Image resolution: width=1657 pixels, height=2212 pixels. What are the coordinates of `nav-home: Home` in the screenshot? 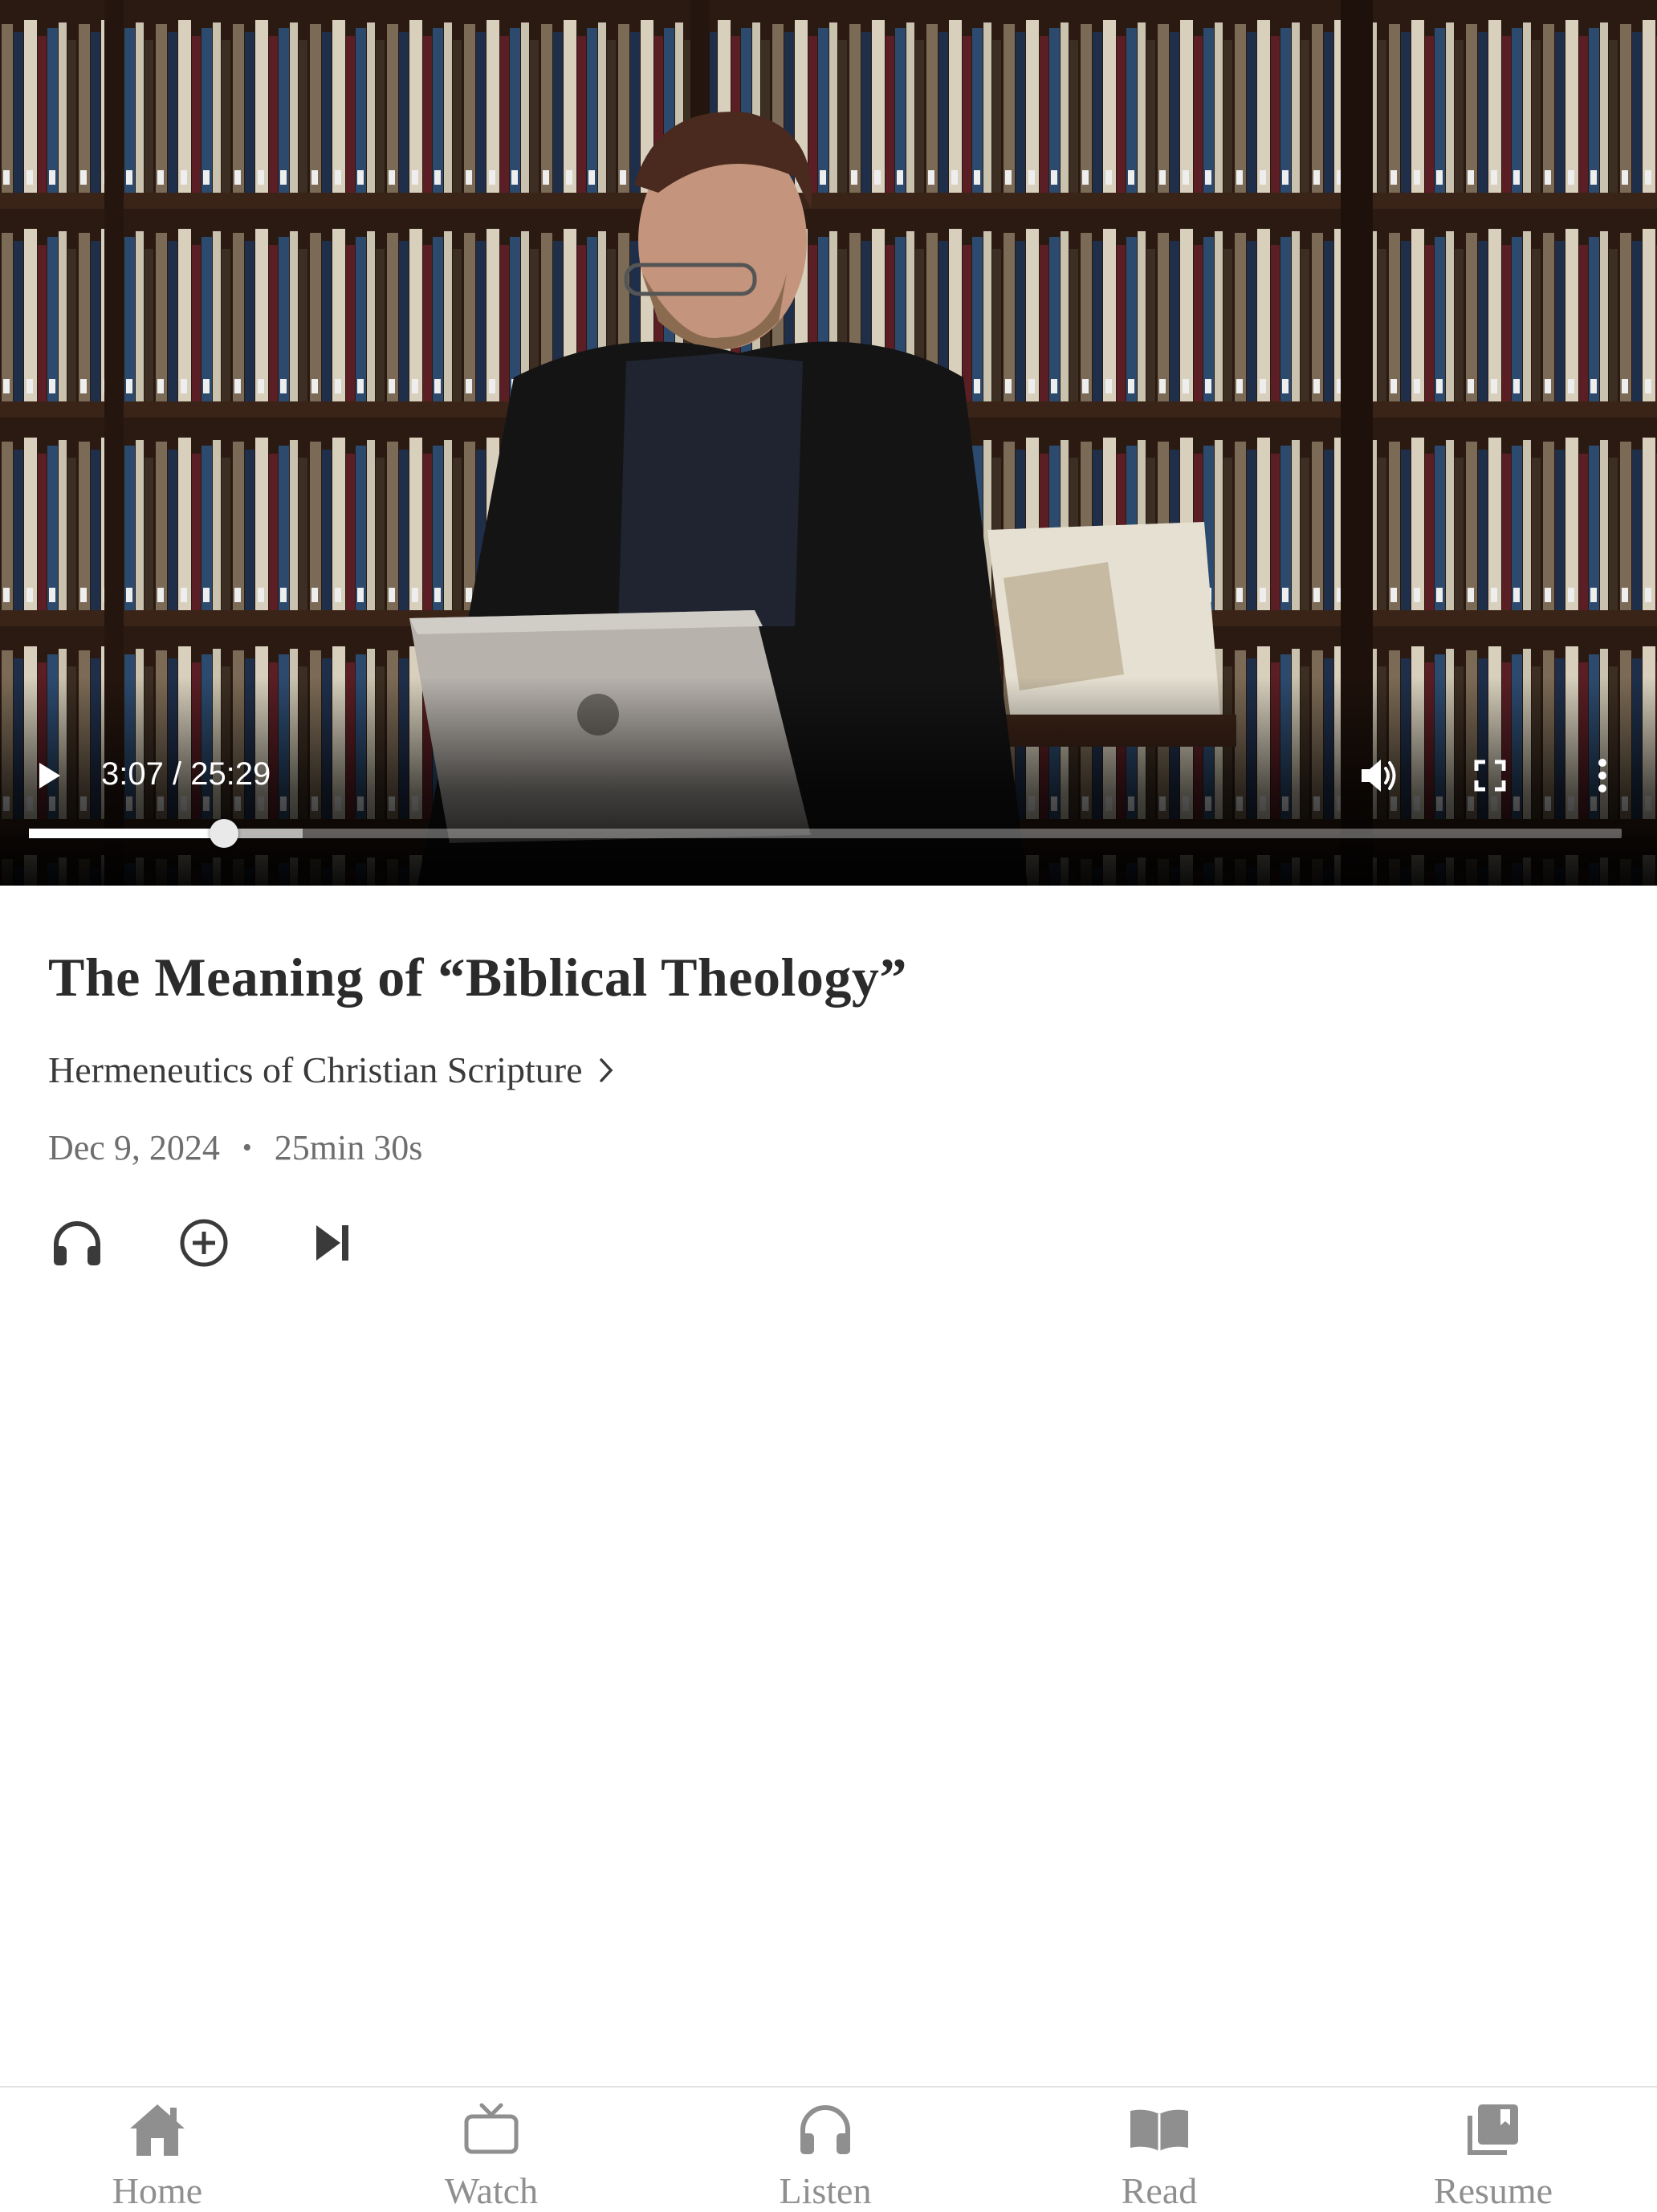 It's located at (157, 2149).